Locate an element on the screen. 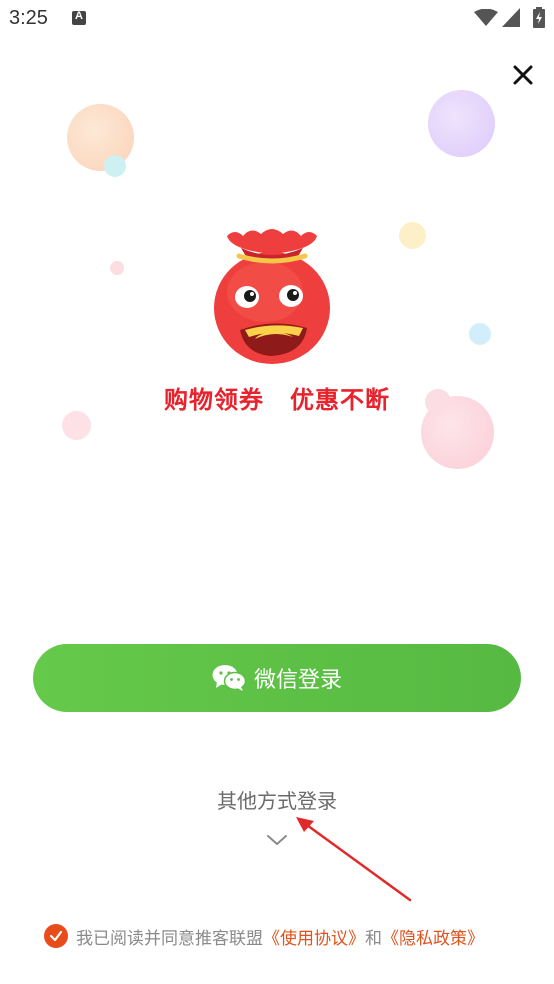 The image size is (554, 984). slogan-right: 优惠不断 is located at coordinates (340, 400).